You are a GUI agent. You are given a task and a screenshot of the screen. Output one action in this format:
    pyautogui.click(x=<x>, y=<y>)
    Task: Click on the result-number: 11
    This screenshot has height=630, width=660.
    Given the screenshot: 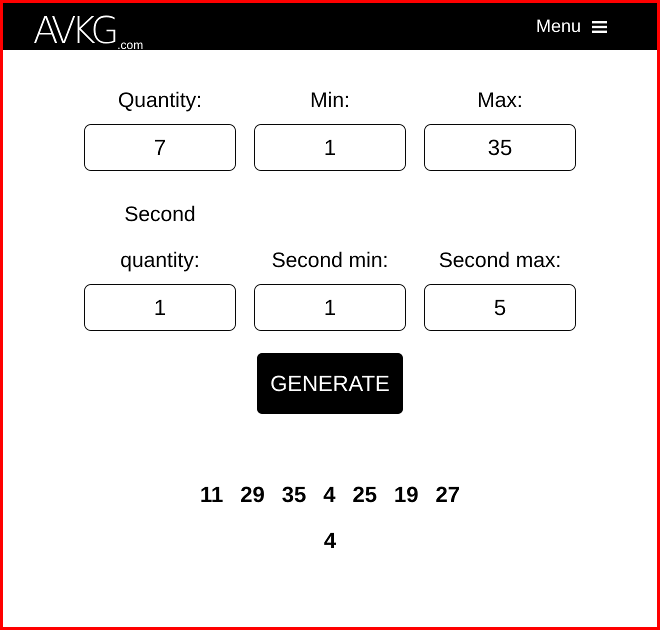 What is the action you would take?
    pyautogui.click(x=212, y=495)
    